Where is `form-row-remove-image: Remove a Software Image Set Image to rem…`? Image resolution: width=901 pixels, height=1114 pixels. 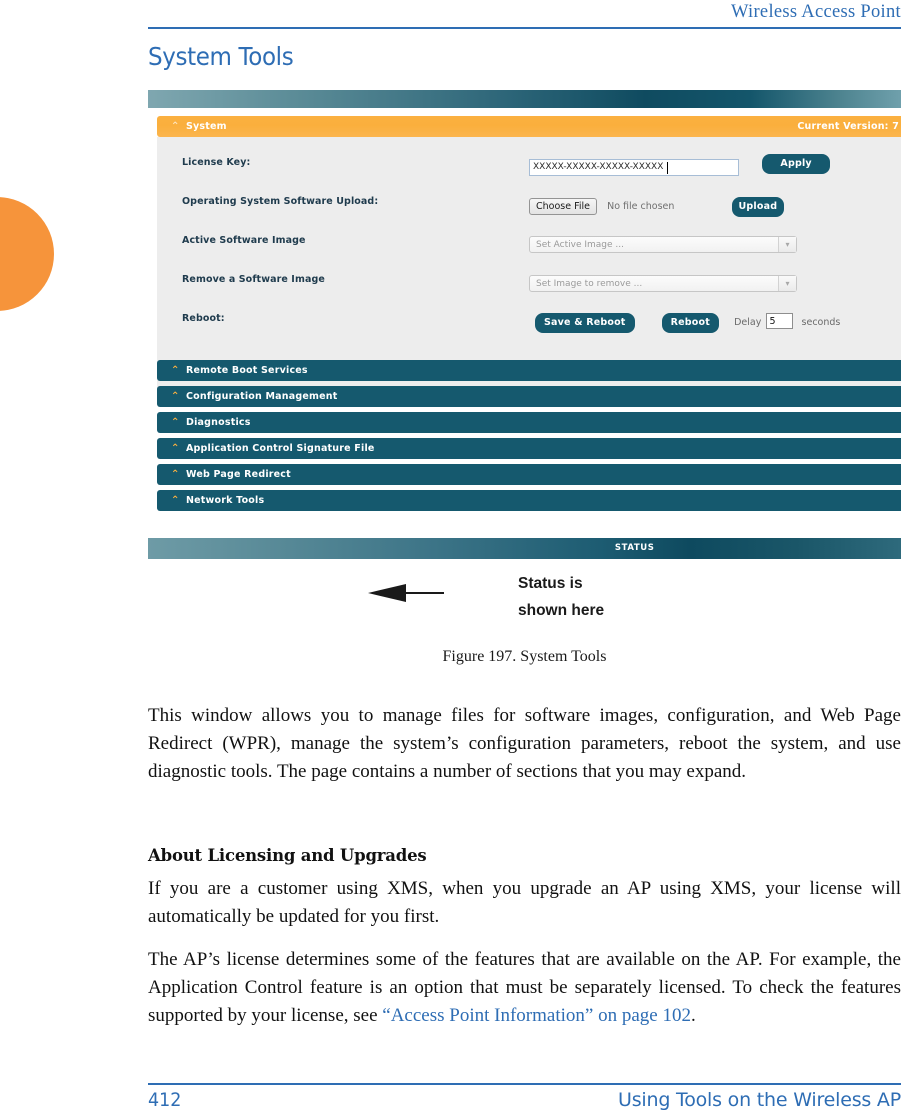 form-row-remove-image: Remove a Software Image Set Image to rem… is located at coordinates (529, 291).